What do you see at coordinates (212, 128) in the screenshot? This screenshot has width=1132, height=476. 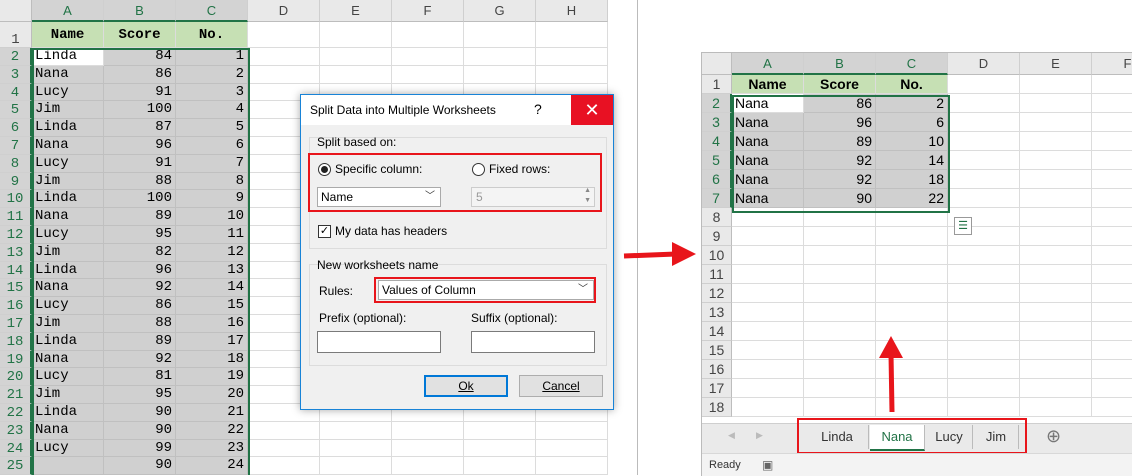 I see `table-cell: 5` at bounding box center [212, 128].